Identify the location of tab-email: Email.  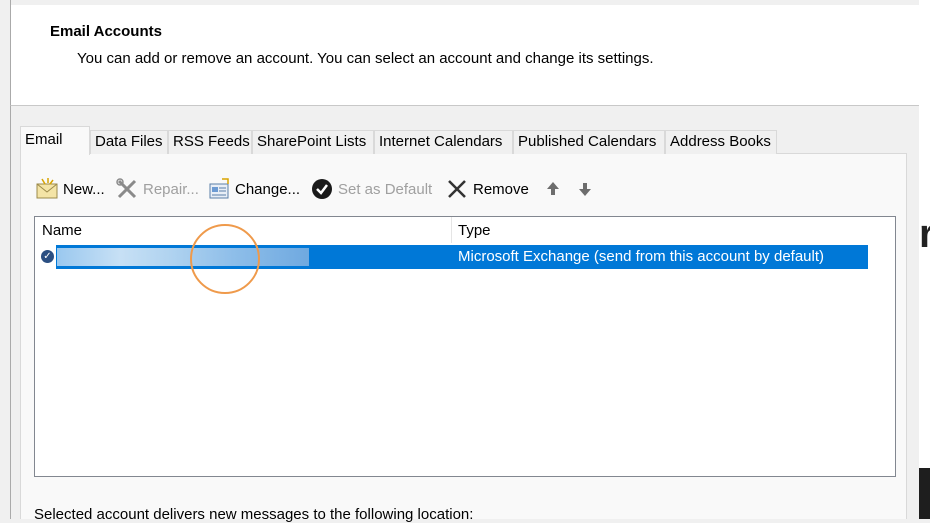
(55, 140).